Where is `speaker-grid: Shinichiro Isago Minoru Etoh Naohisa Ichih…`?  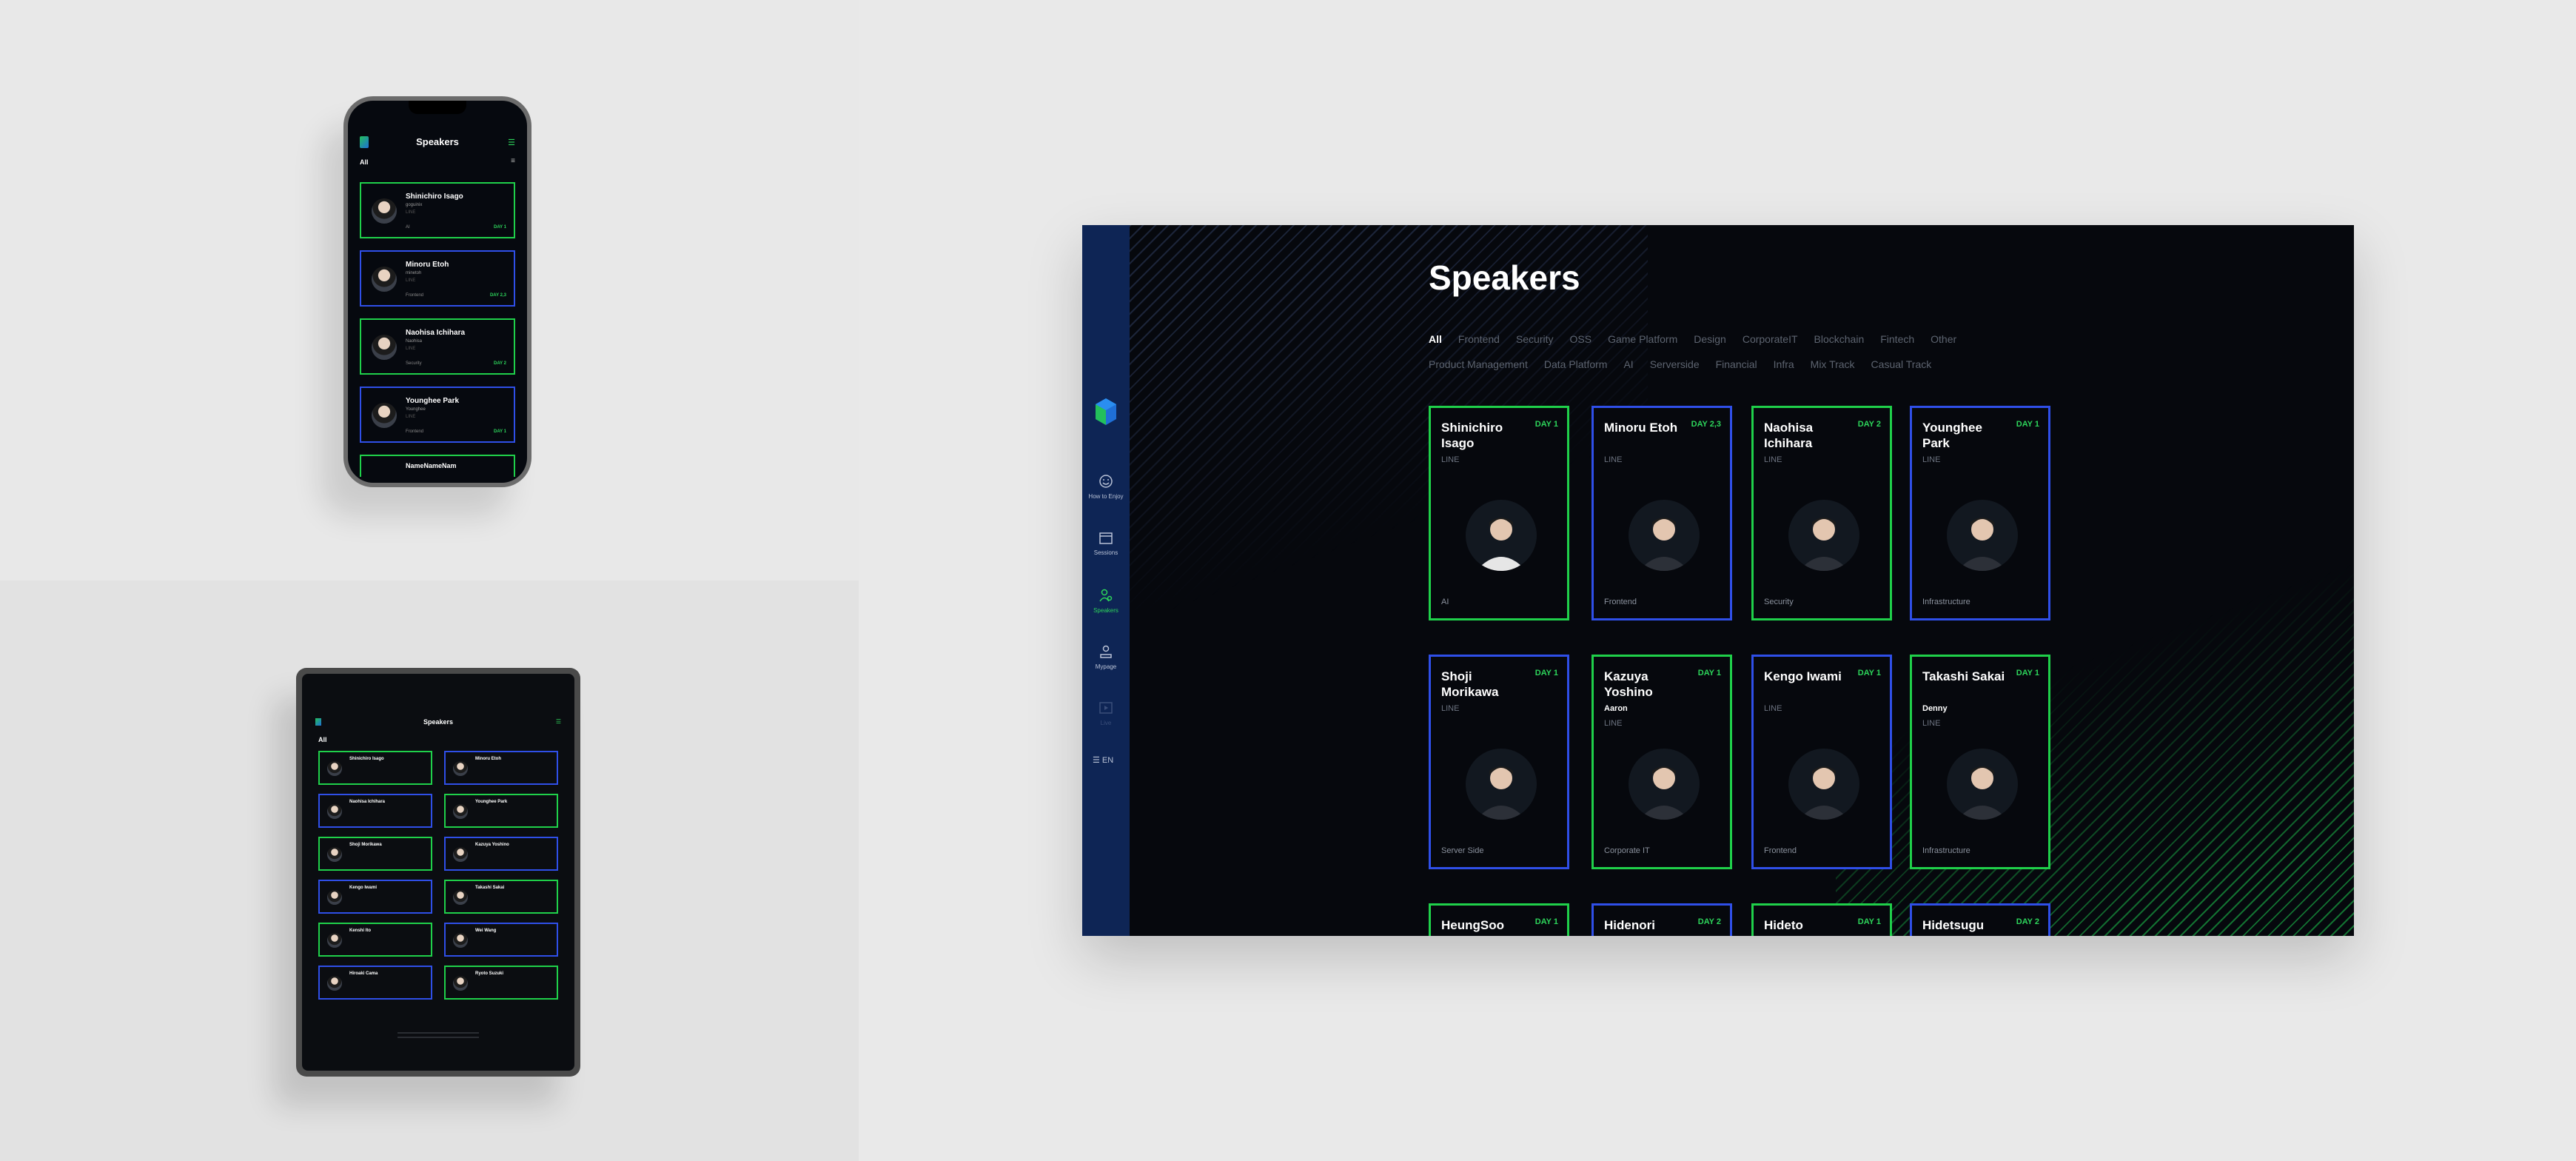
speaker-grid: Shinichiro Isago Minoru Etoh Naohisa Ichih… is located at coordinates (438, 875).